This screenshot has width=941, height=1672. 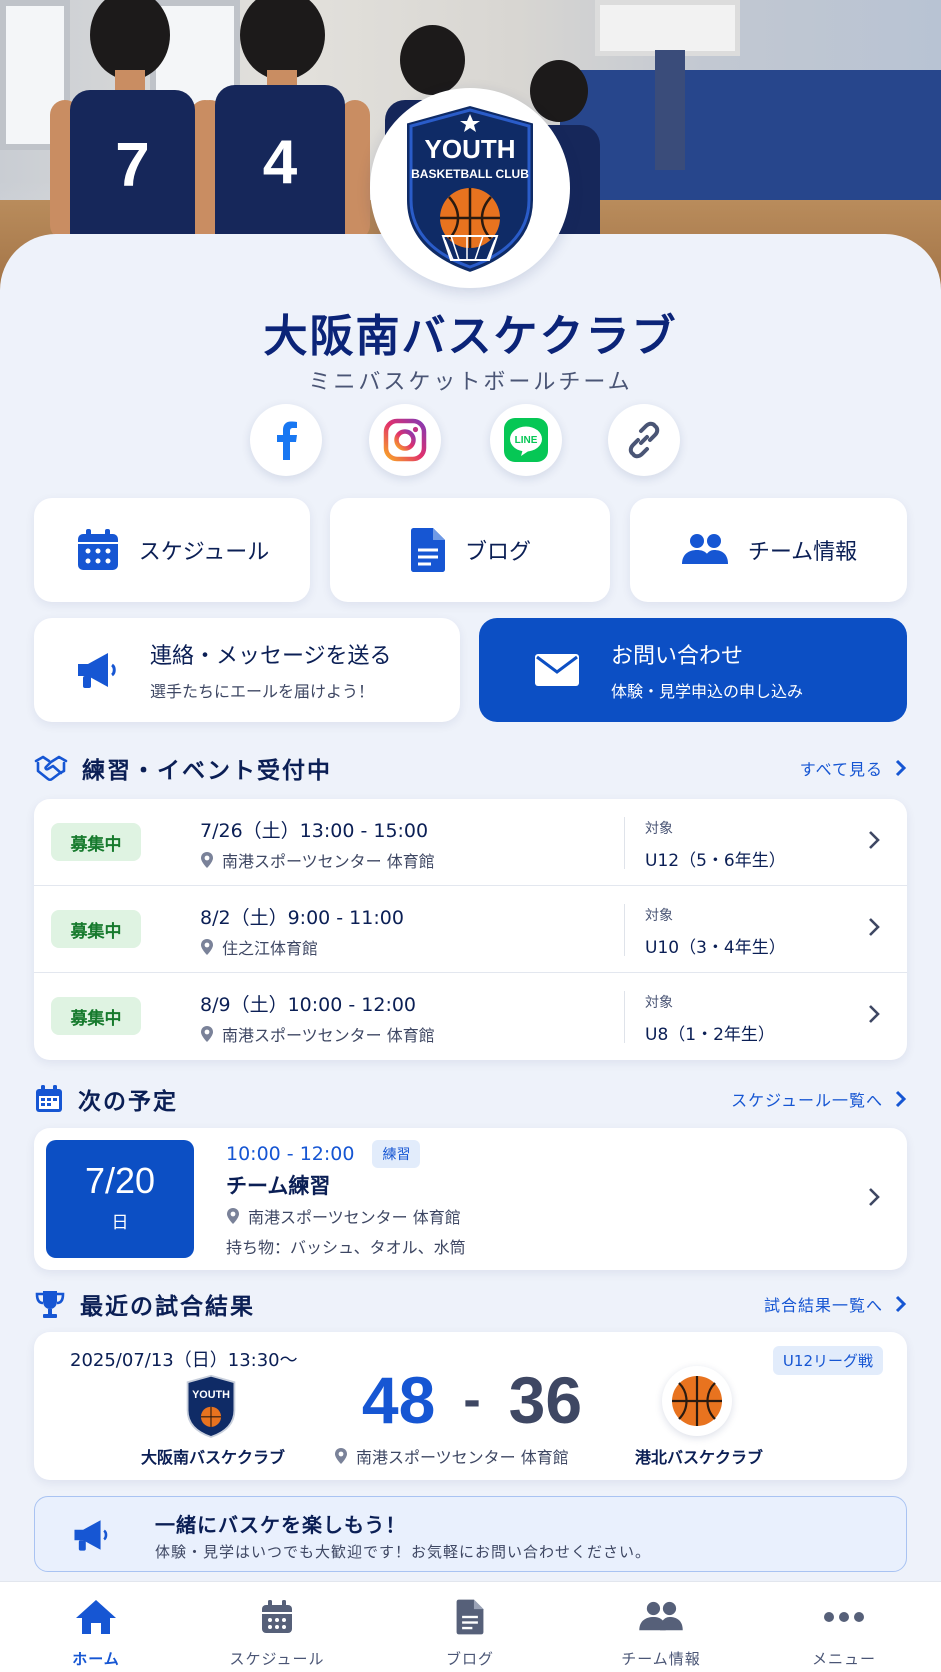 I want to click on home-icon, so click(x=96, y=1617).